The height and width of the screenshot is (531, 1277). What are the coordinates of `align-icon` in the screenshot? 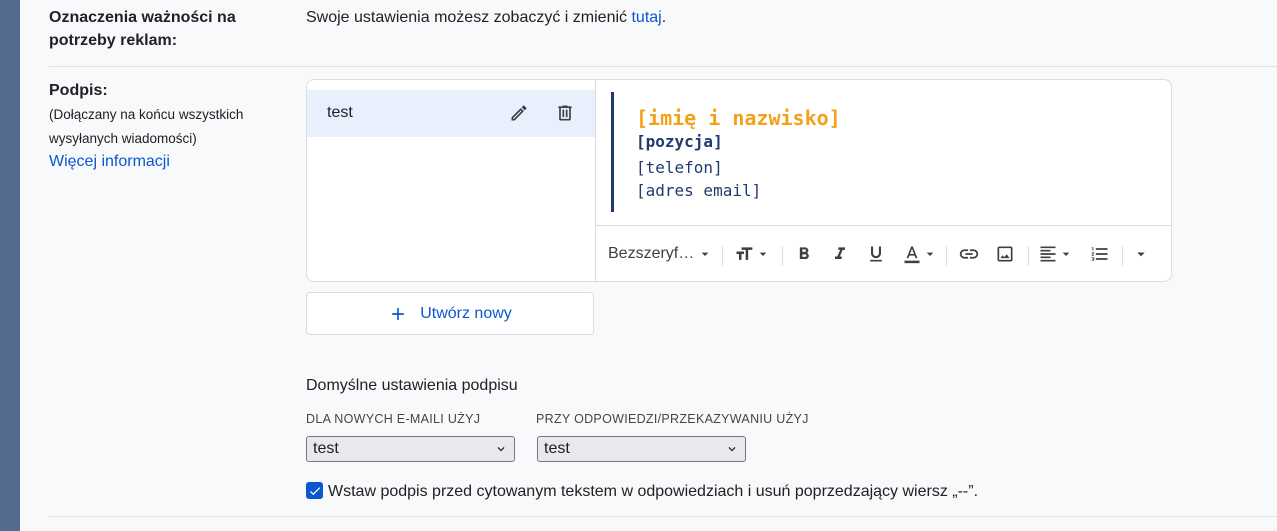 It's located at (1048, 254).